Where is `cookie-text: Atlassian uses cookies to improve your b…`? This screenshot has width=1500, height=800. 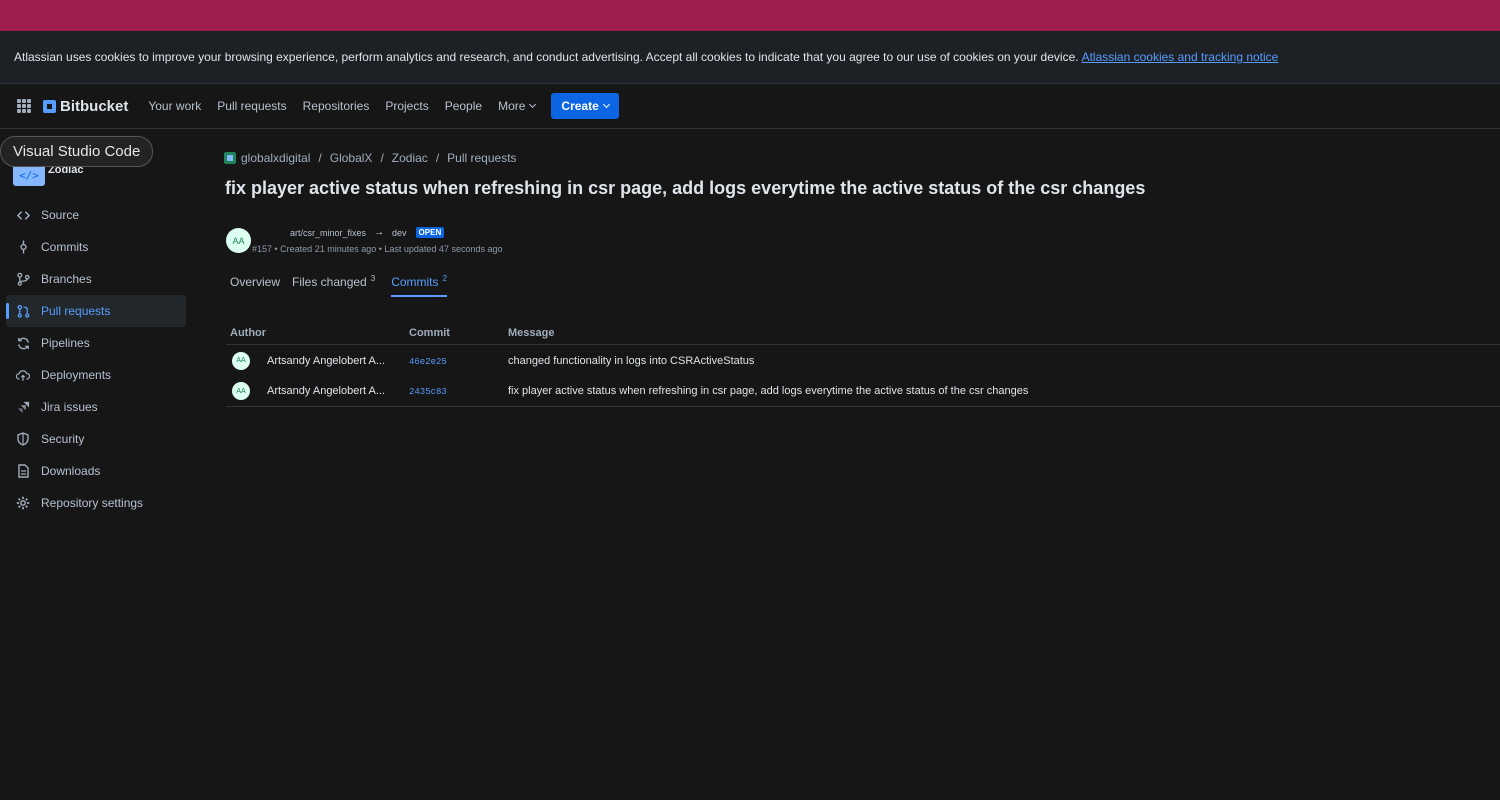
cookie-text: Atlassian uses cookies to improve your b… is located at coordinates (546, 57).